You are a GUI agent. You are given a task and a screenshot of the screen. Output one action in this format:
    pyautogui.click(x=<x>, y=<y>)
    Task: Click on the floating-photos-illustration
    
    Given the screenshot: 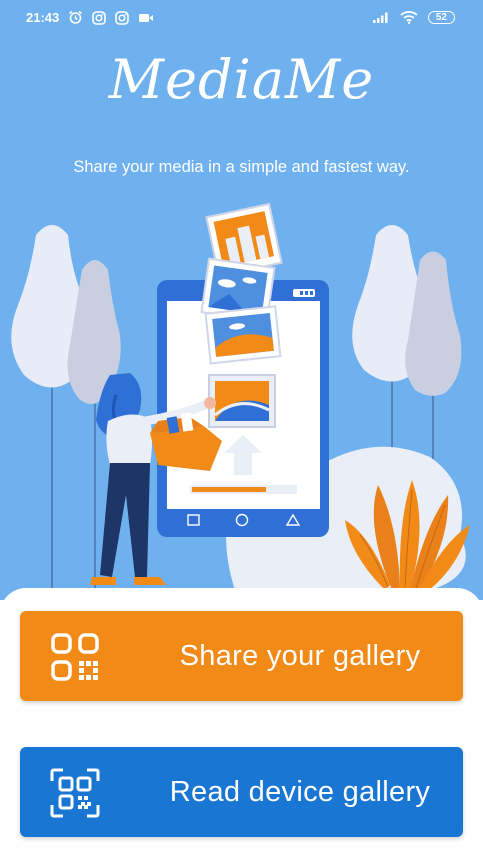 What is the action you would take?
    pyautogui.click(x=241, y=283)
    